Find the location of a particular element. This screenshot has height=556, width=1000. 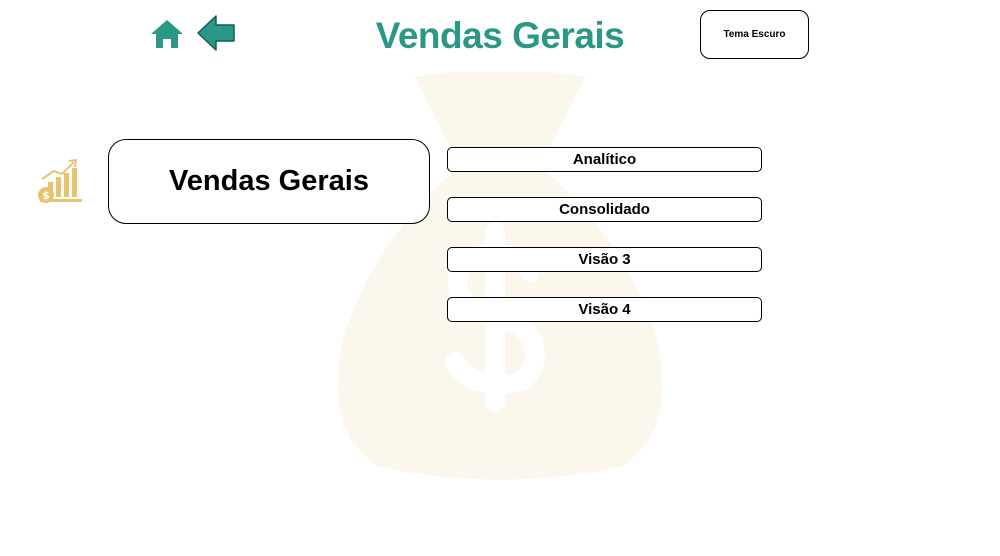

sales-growth-icon: $ is located at coordinates (60, 180).